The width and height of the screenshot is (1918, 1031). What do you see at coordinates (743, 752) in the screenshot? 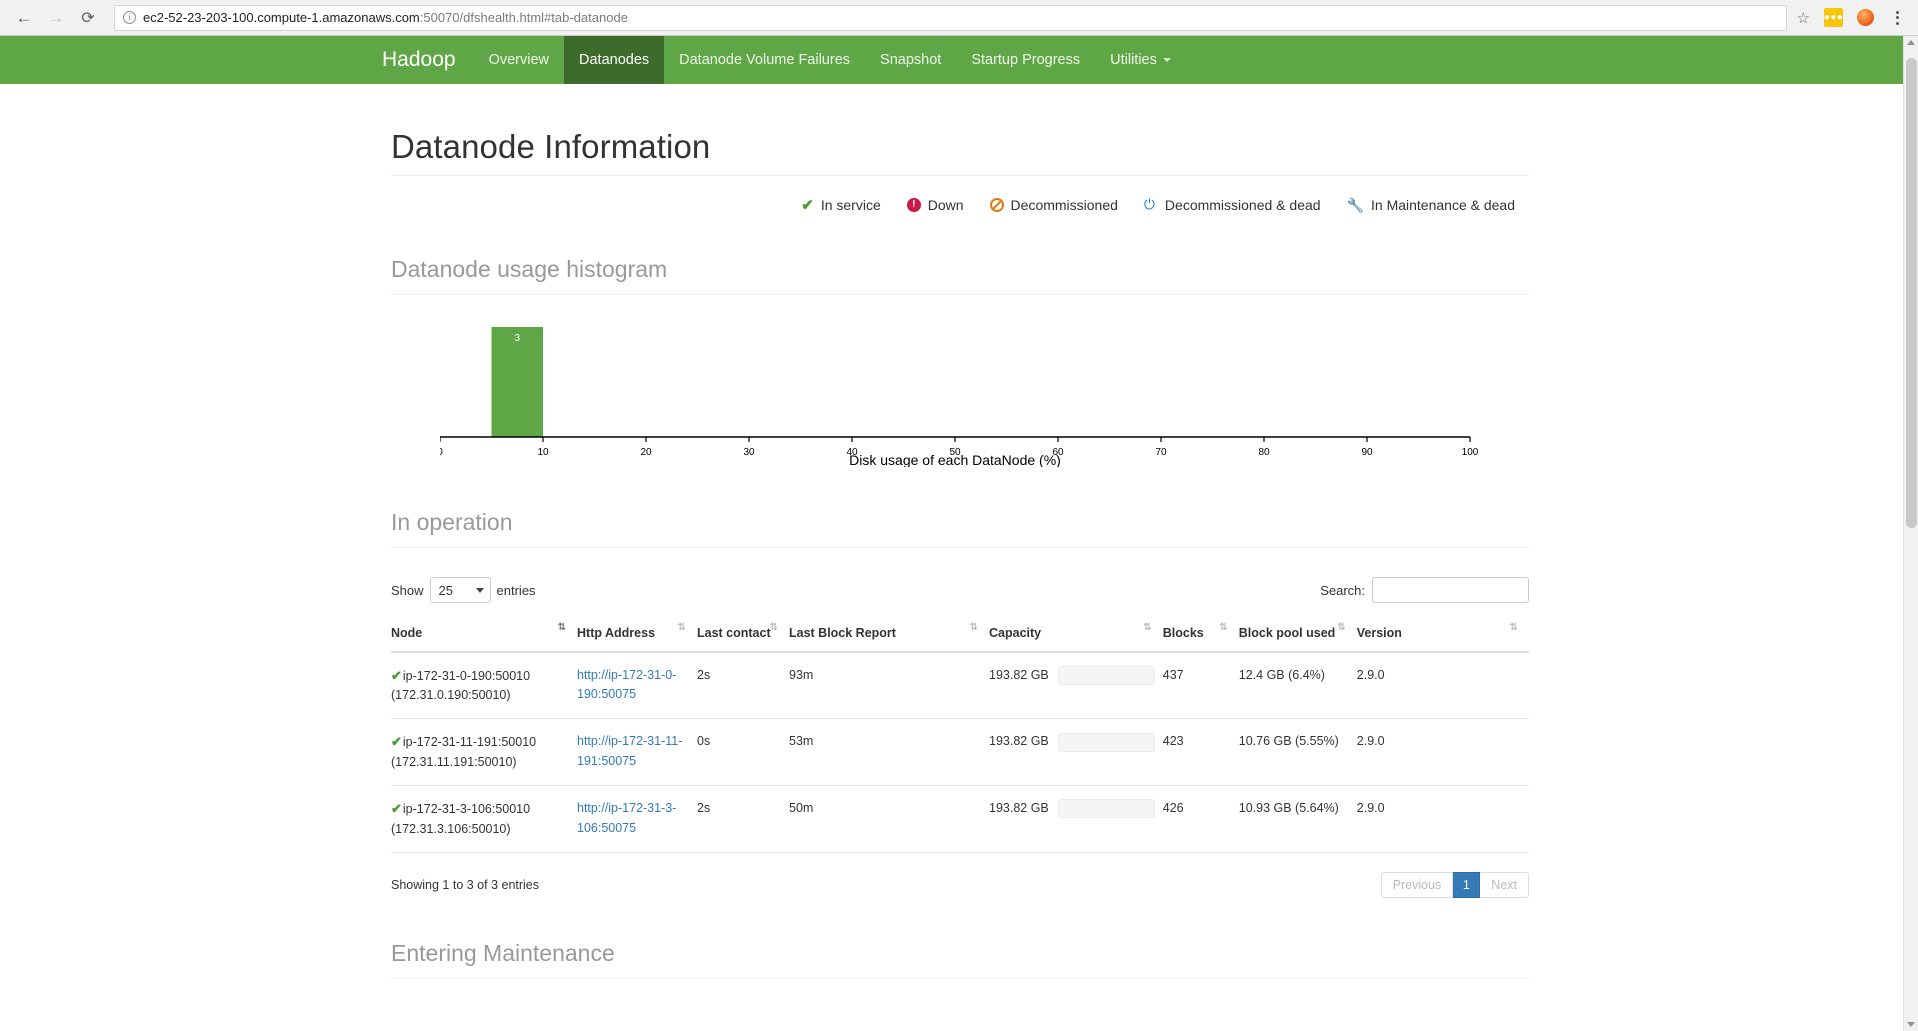
I see `cell-last-contact: 0s` at bounding box center [743, 752].